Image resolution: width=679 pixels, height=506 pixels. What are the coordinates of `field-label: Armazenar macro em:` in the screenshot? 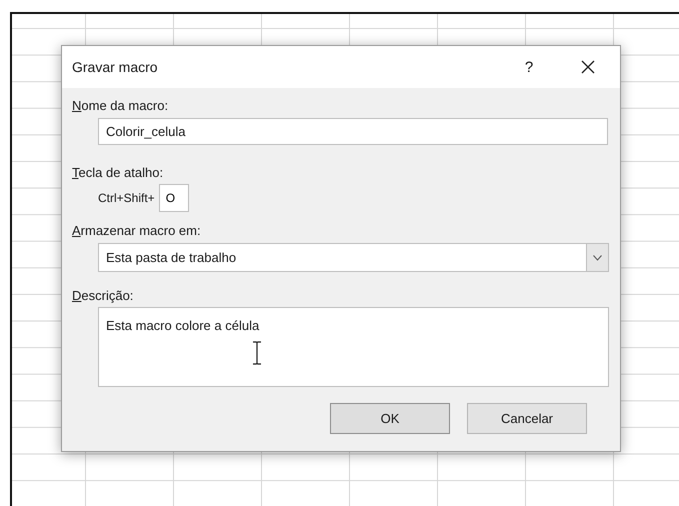 It's located at (137, 231).